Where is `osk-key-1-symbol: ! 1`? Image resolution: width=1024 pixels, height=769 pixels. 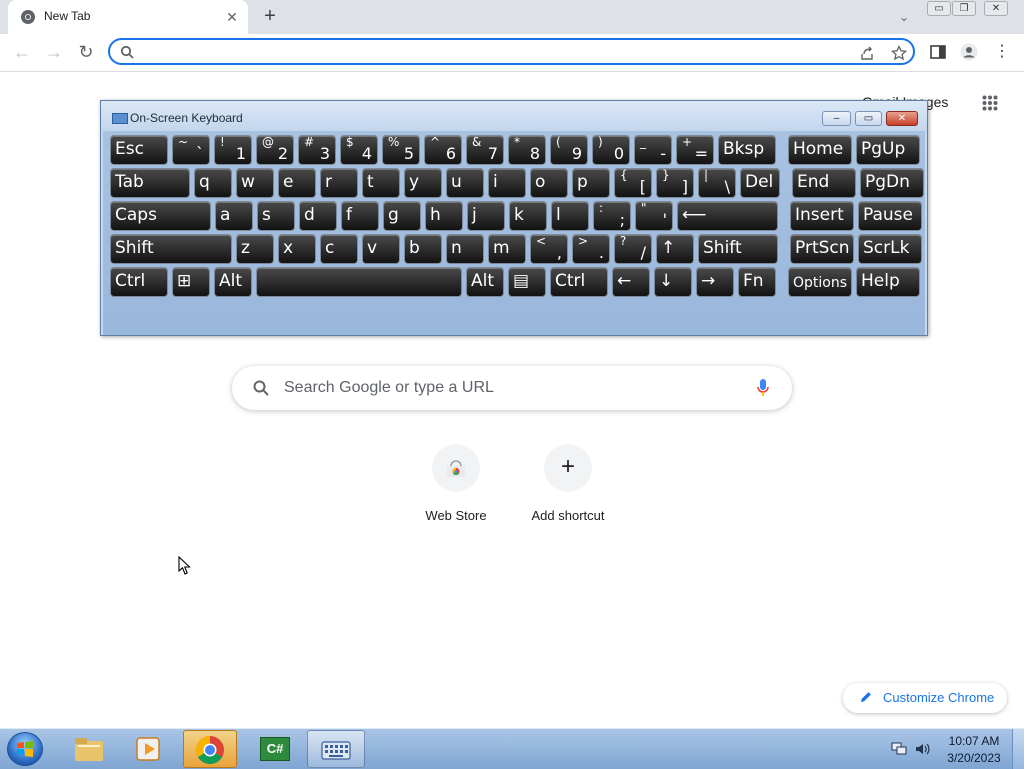
osk-key-1-symbol: ! 1 is located at coordinates (233, 150).